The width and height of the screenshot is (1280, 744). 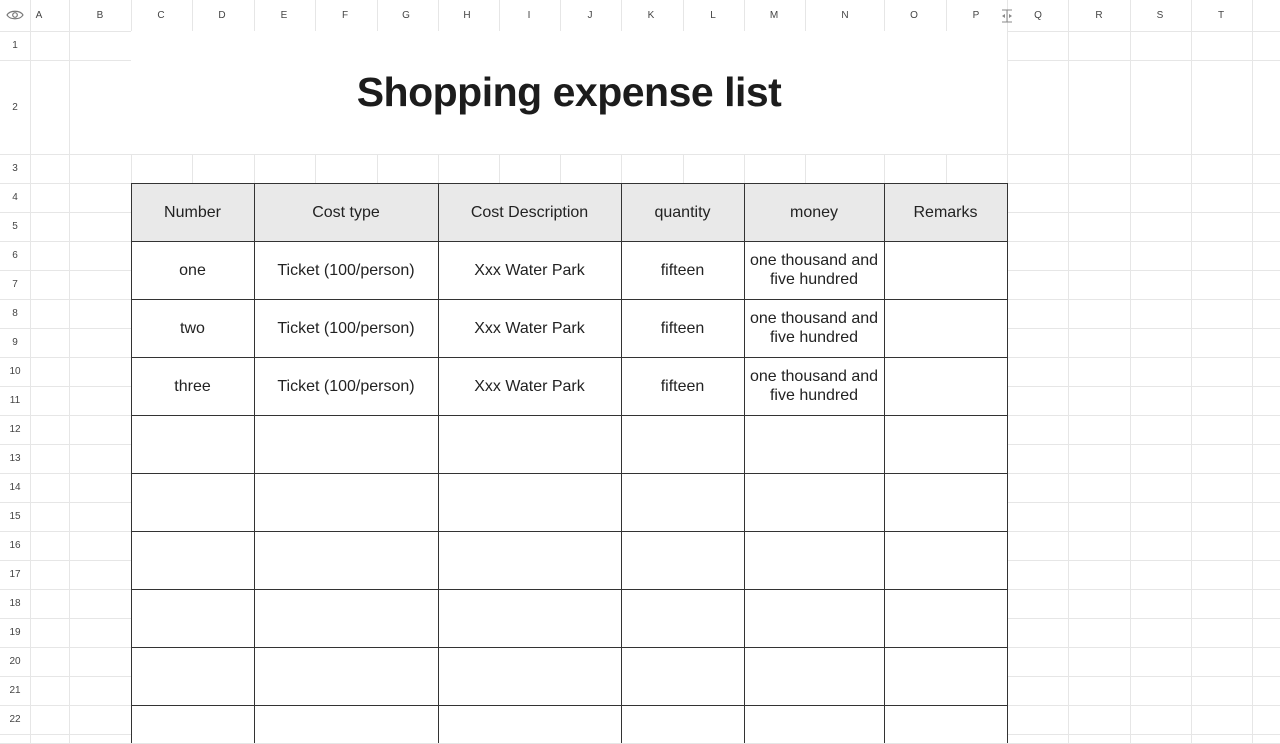 I want to click on column-header-f: F, so click(x=345, y=15).